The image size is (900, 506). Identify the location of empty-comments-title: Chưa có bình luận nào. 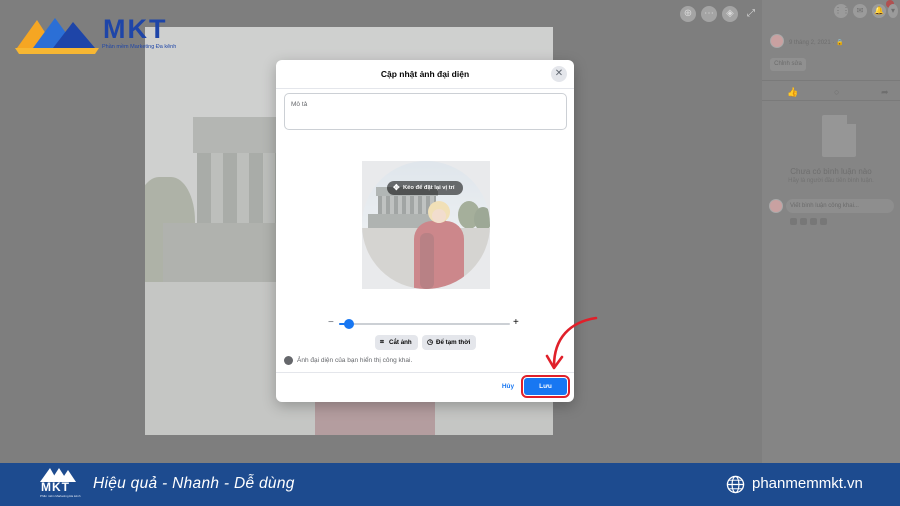
(831, 171).